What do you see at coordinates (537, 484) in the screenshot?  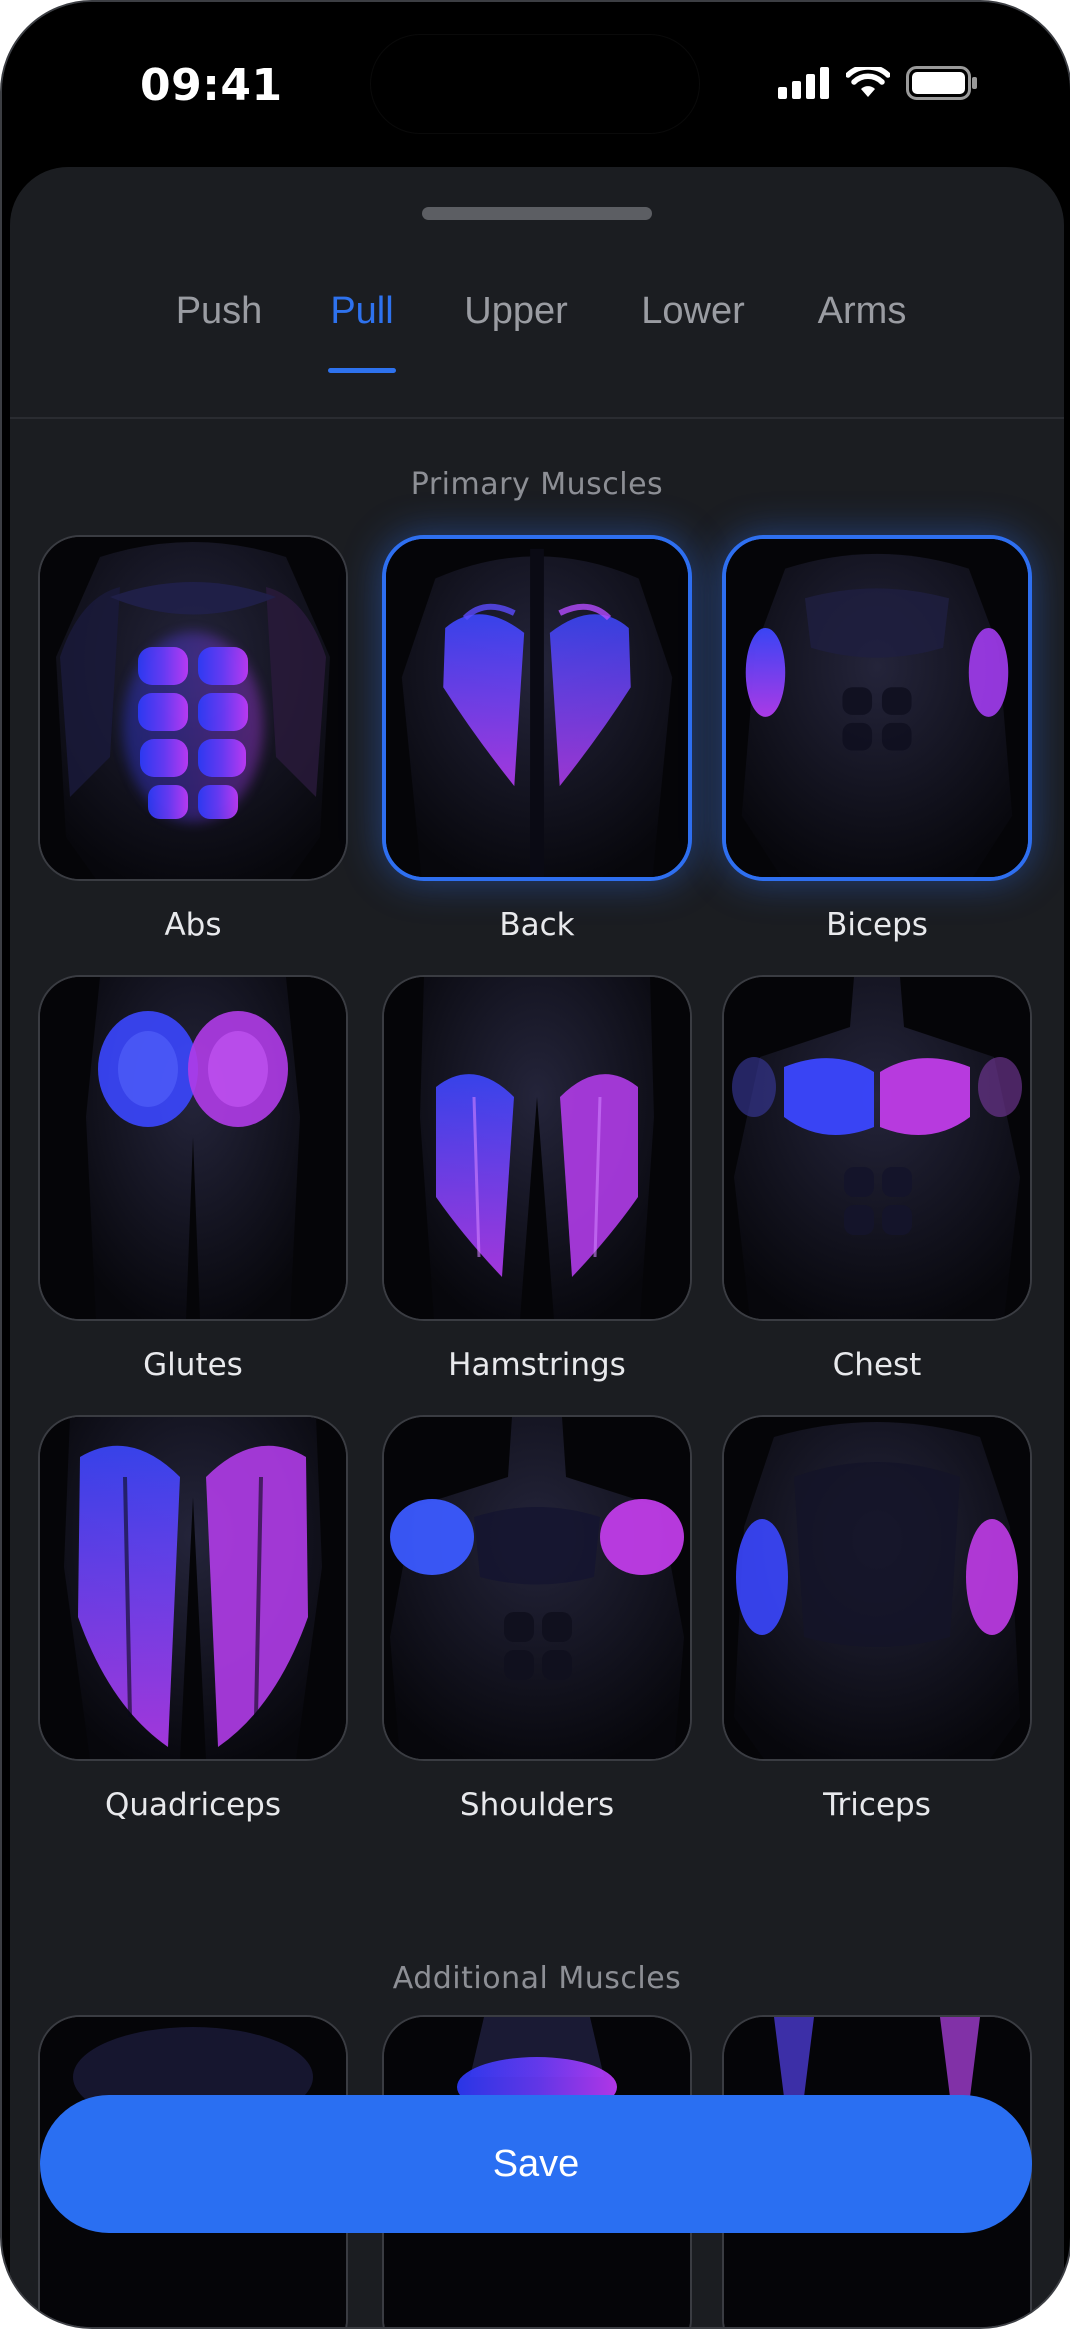 I see `primary-muscles-title: Primary Muscles` at bounding box center [537, 484].